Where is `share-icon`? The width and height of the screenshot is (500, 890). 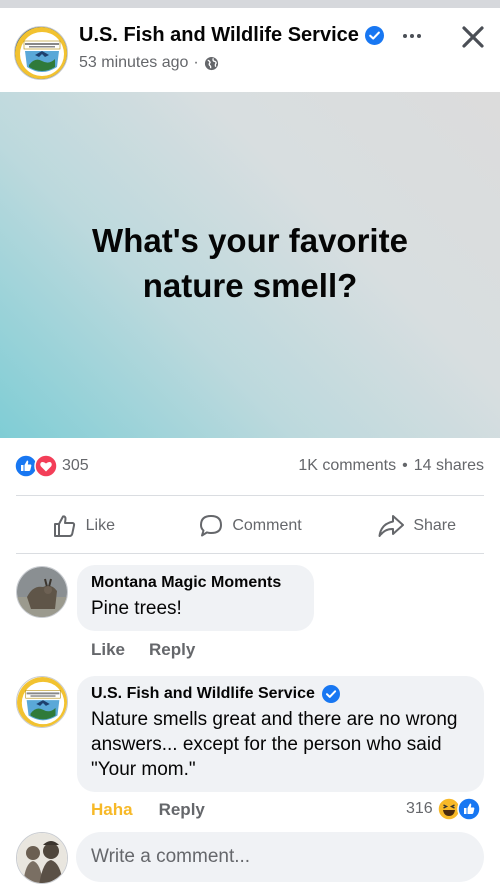
share-icon is located at coordinates (391, 526).